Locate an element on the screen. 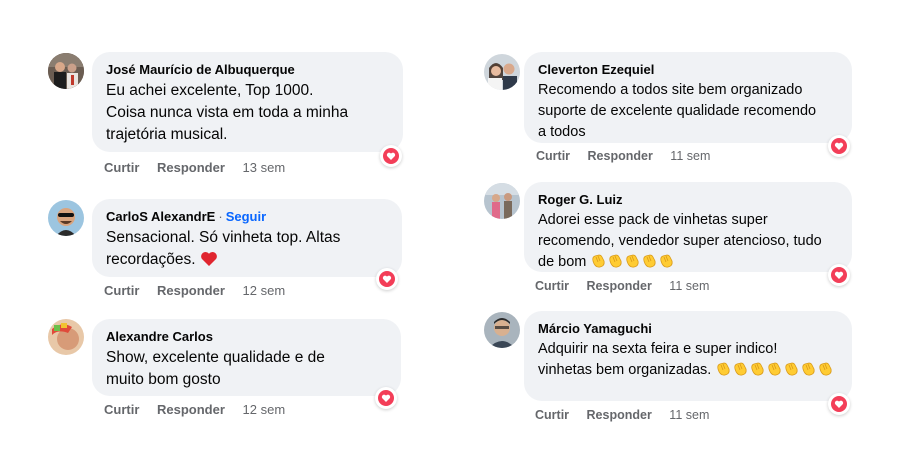 The height and width of the screenshot is (470, 900). author-name: Alexandre Carlos is located at coordinates (246, 336).